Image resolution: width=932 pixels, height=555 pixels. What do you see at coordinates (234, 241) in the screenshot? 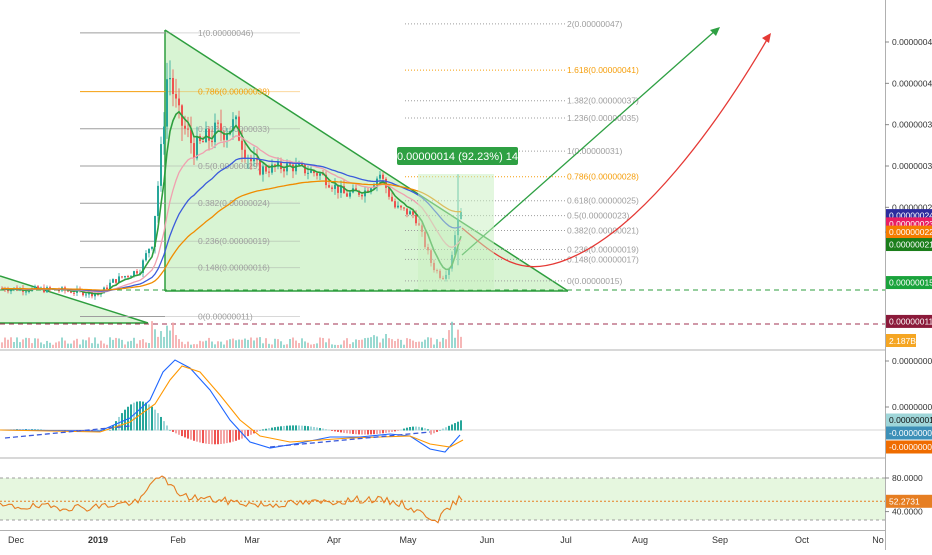
I see `fib-left-label: 0.236(0.00000019)` at bounding box center [234, 241].